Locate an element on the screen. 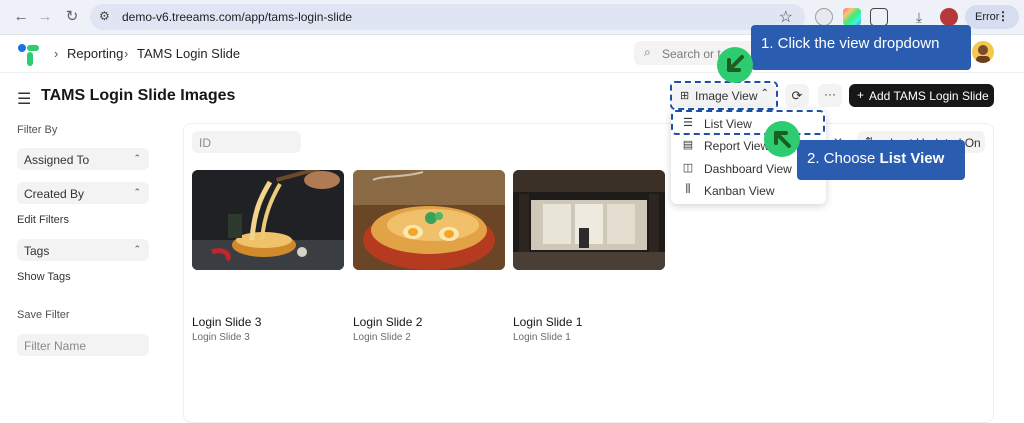 This screenshot has height=423, width=1024. page-title: TAMS Login Slide Images is located at coordinates (138, 95).